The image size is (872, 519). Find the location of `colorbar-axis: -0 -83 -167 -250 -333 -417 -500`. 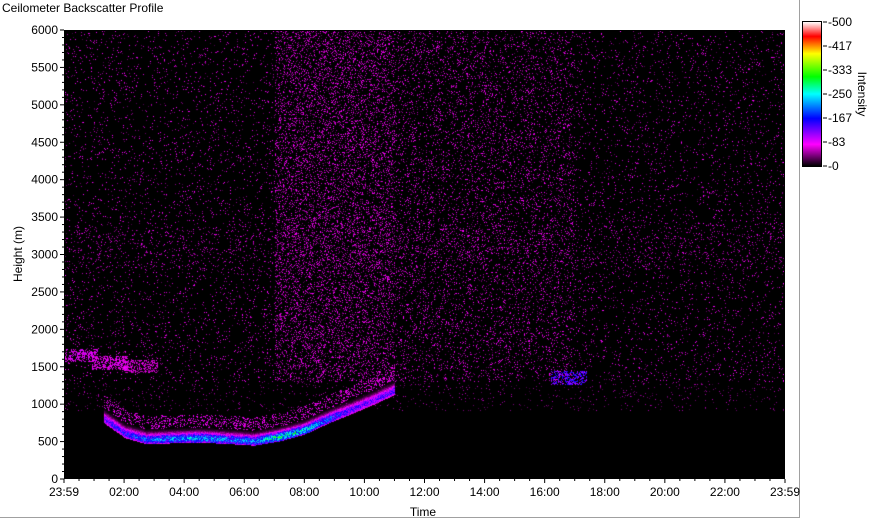

colorbar-axis: -0 -83 -167 -250 -333 -417 -500 is located at coordinates (837, 94).